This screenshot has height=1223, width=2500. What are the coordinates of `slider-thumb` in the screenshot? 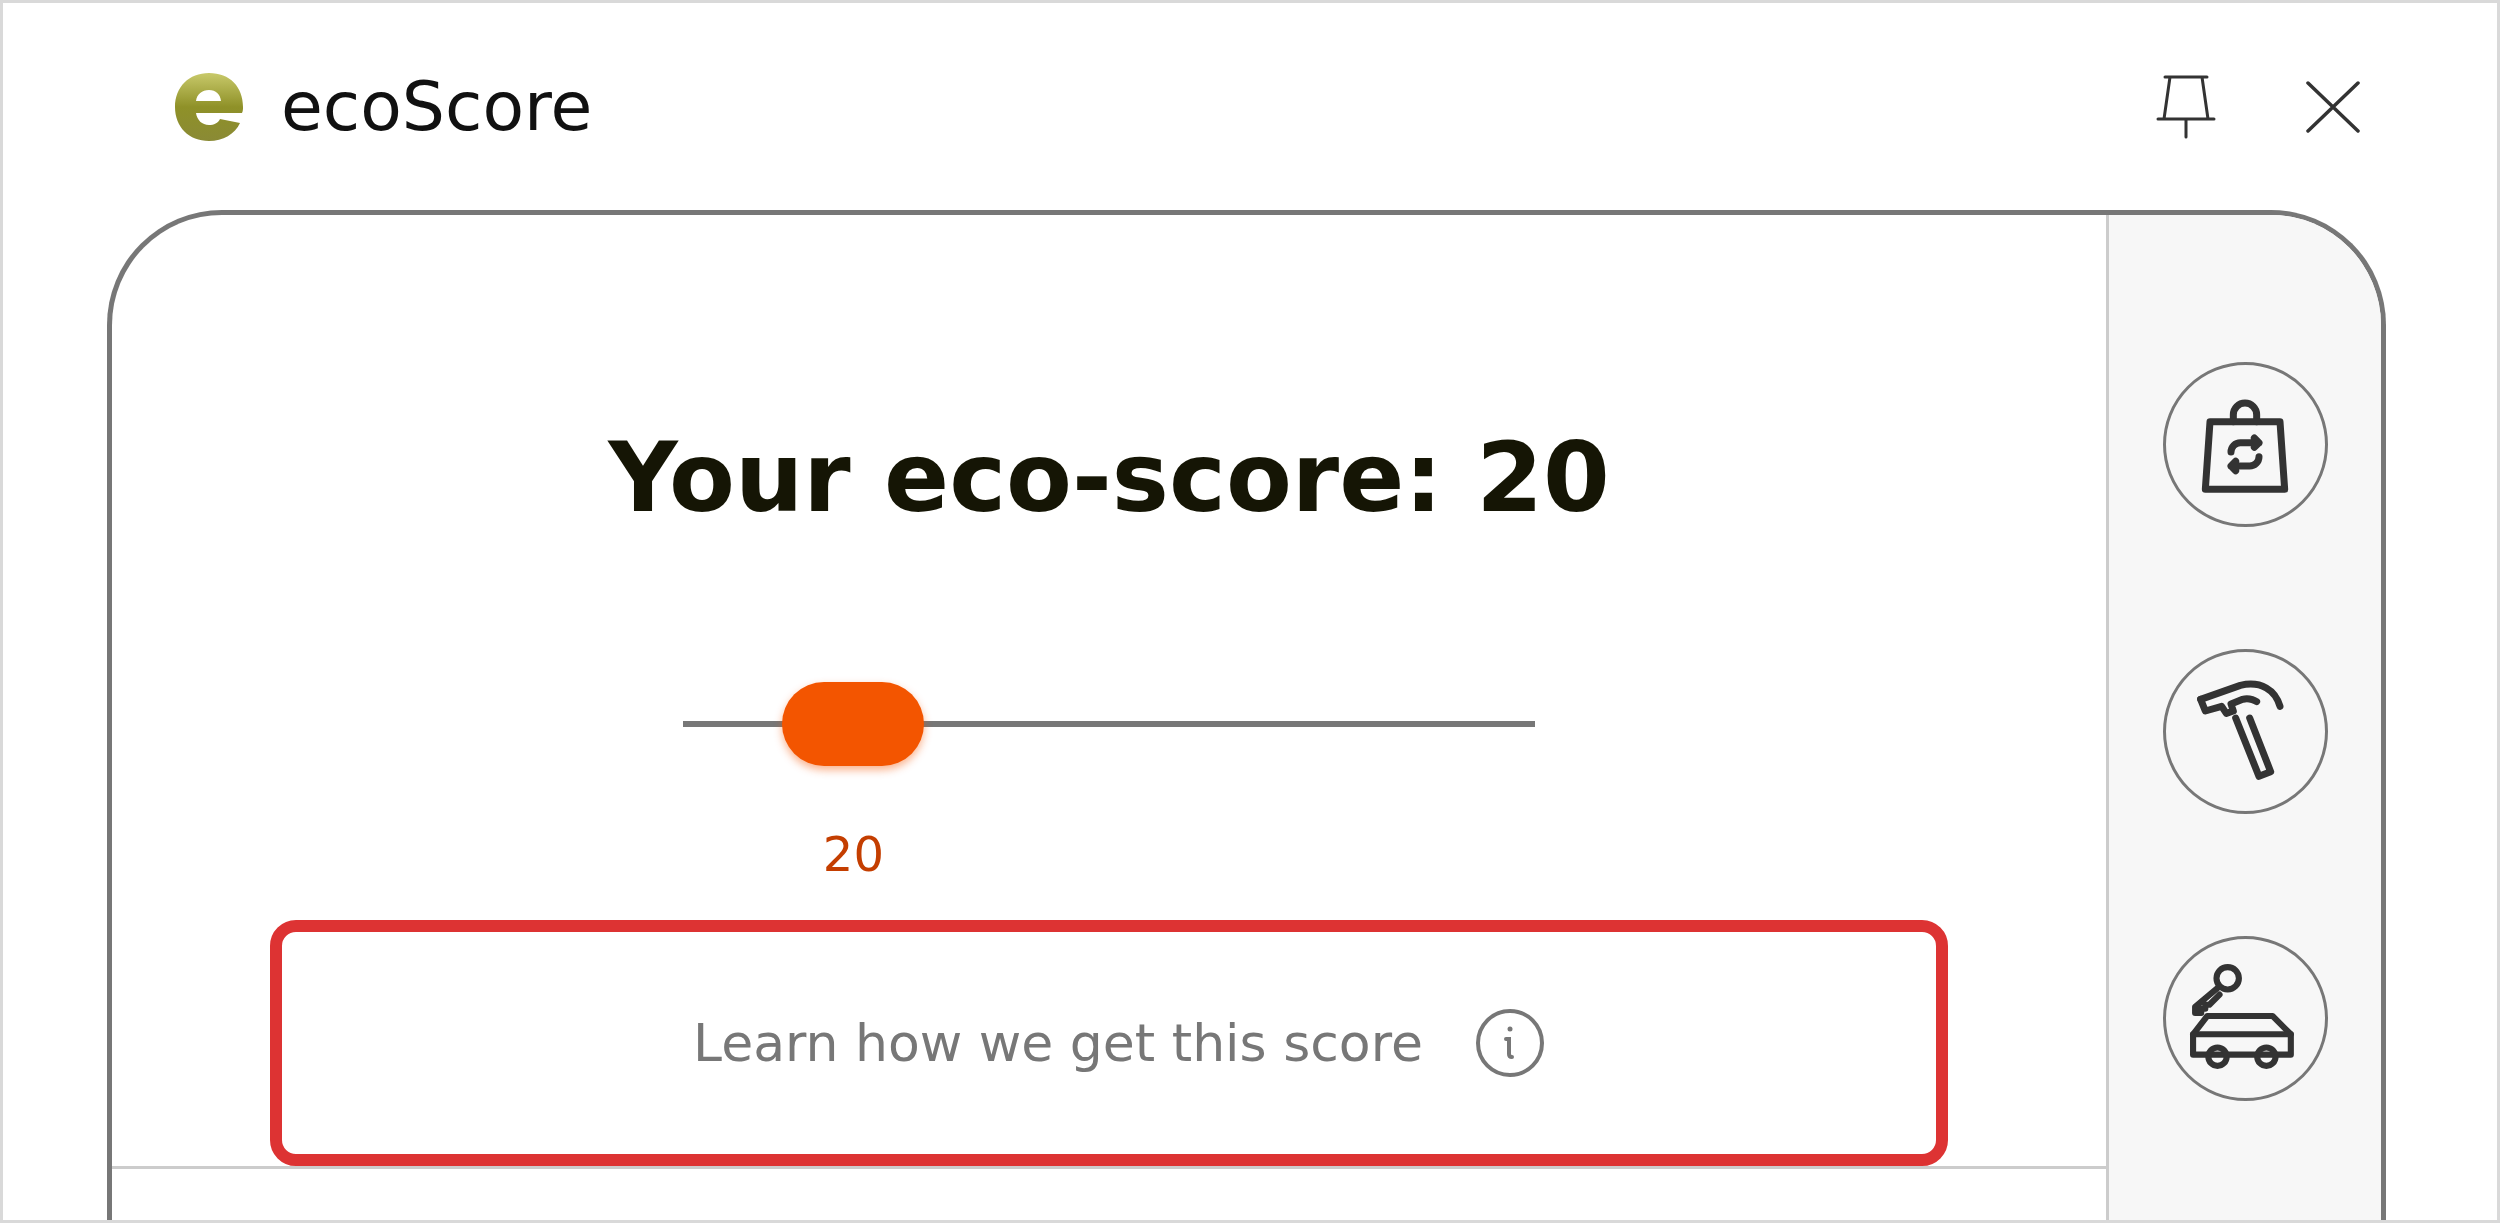 It's located at (853, 724).